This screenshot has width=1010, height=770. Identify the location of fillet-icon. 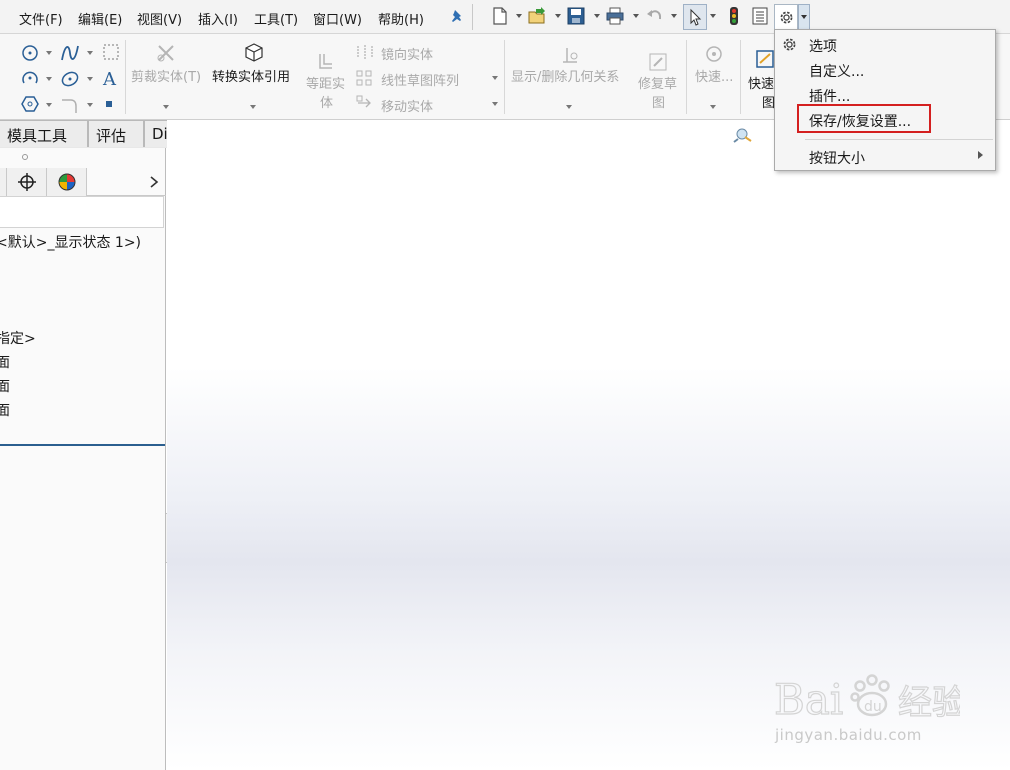
(69, 106).